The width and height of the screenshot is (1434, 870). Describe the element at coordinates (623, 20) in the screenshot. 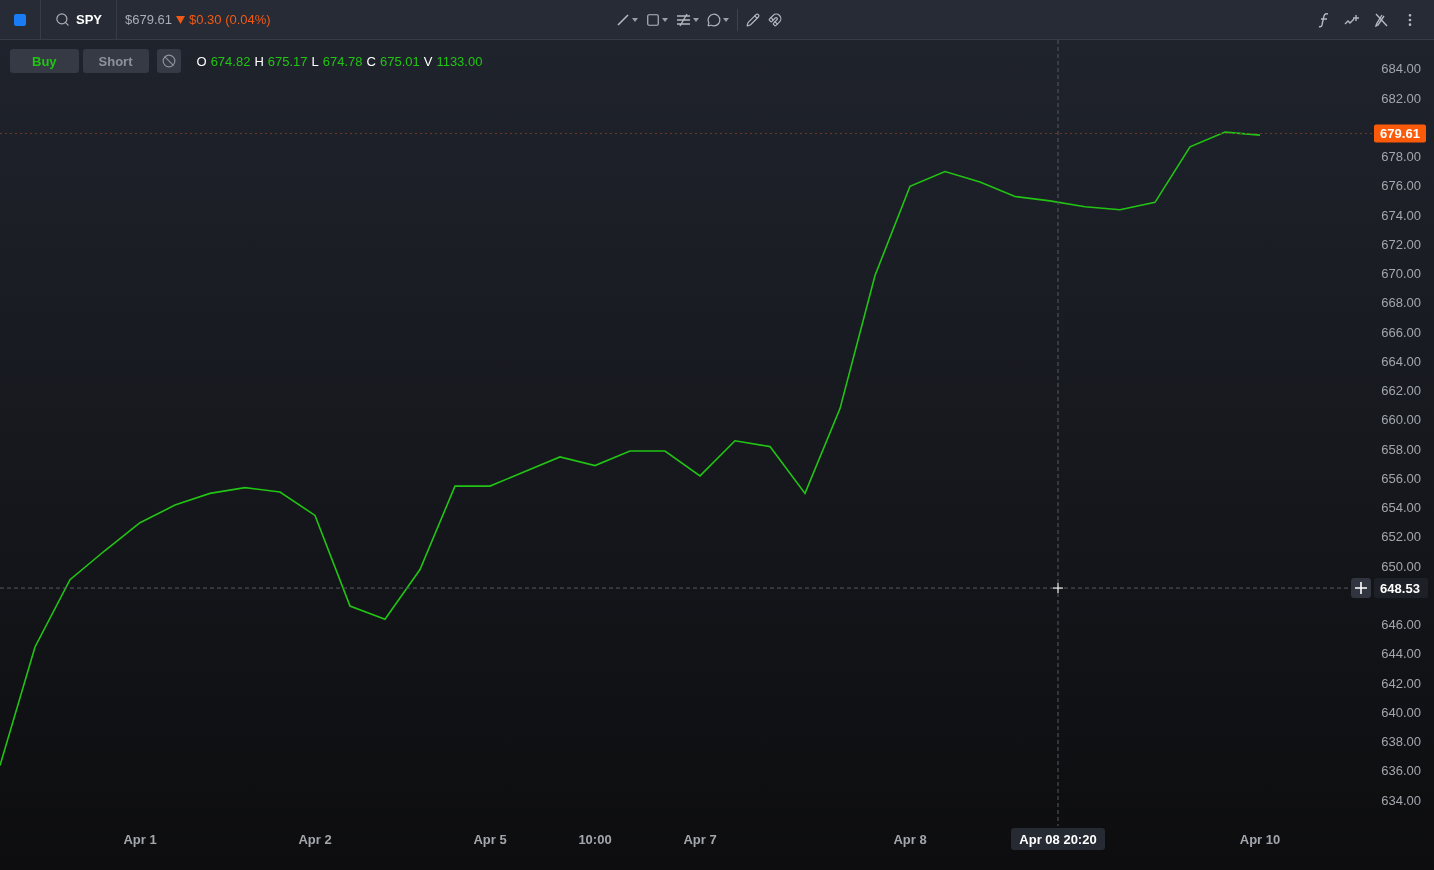

I see `line-tool-icon` at that location.